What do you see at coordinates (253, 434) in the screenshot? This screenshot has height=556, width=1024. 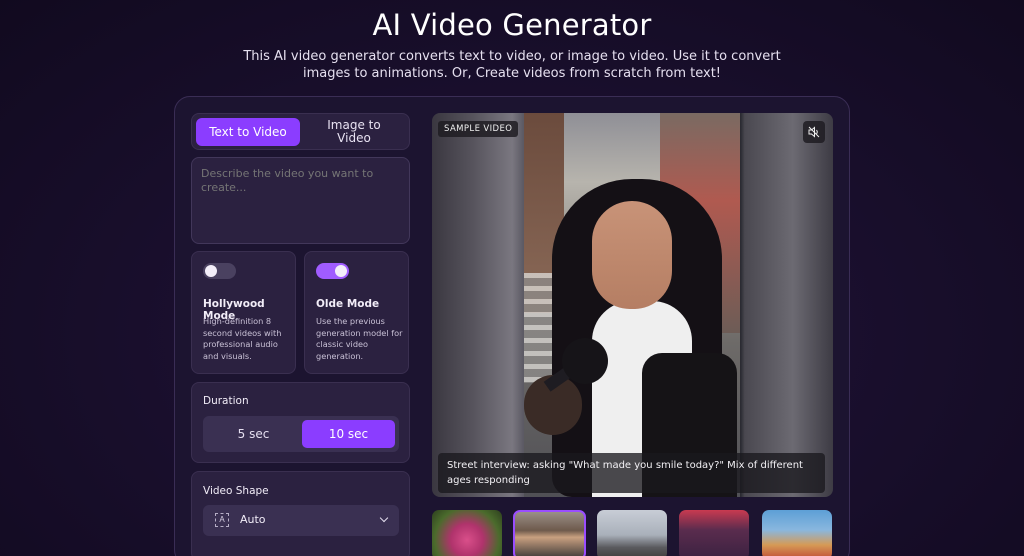 I see `duration-option-5-sec: 5 sec` at bounding box center [253, 434].